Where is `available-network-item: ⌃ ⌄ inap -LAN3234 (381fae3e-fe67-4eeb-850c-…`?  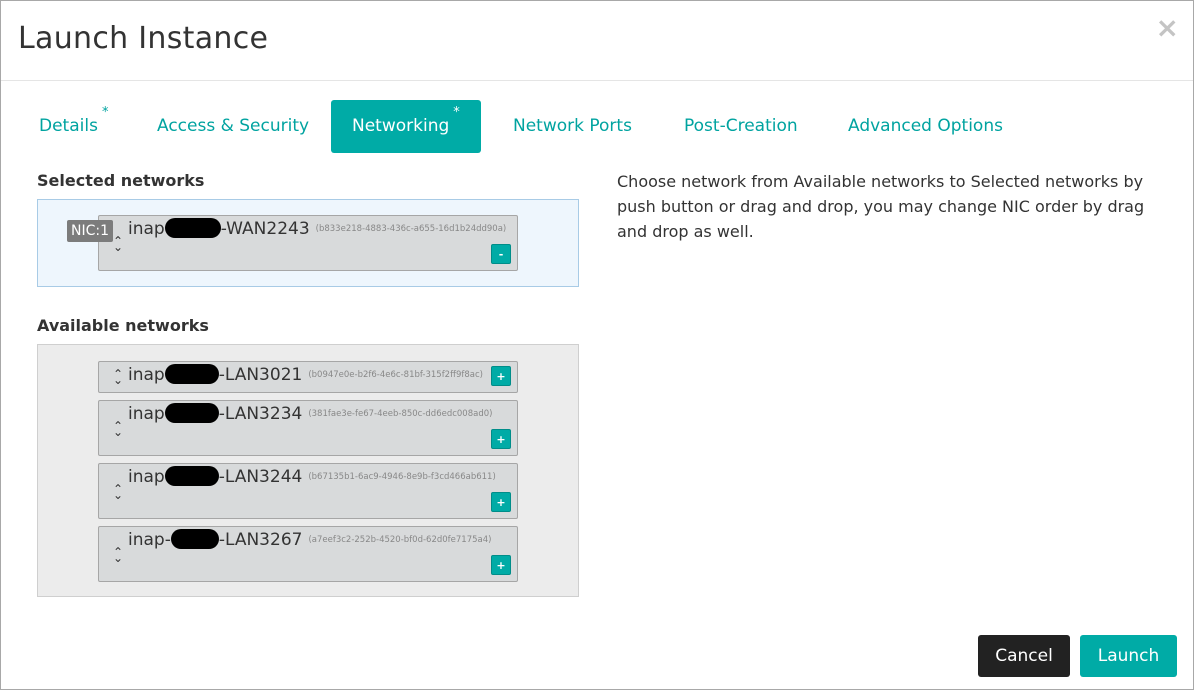
available-network-item: ⌃ ⌄ inap -LAN3234 (381fae3e-fe67-4eeb-850c-… is located at coordinates (308, 428).